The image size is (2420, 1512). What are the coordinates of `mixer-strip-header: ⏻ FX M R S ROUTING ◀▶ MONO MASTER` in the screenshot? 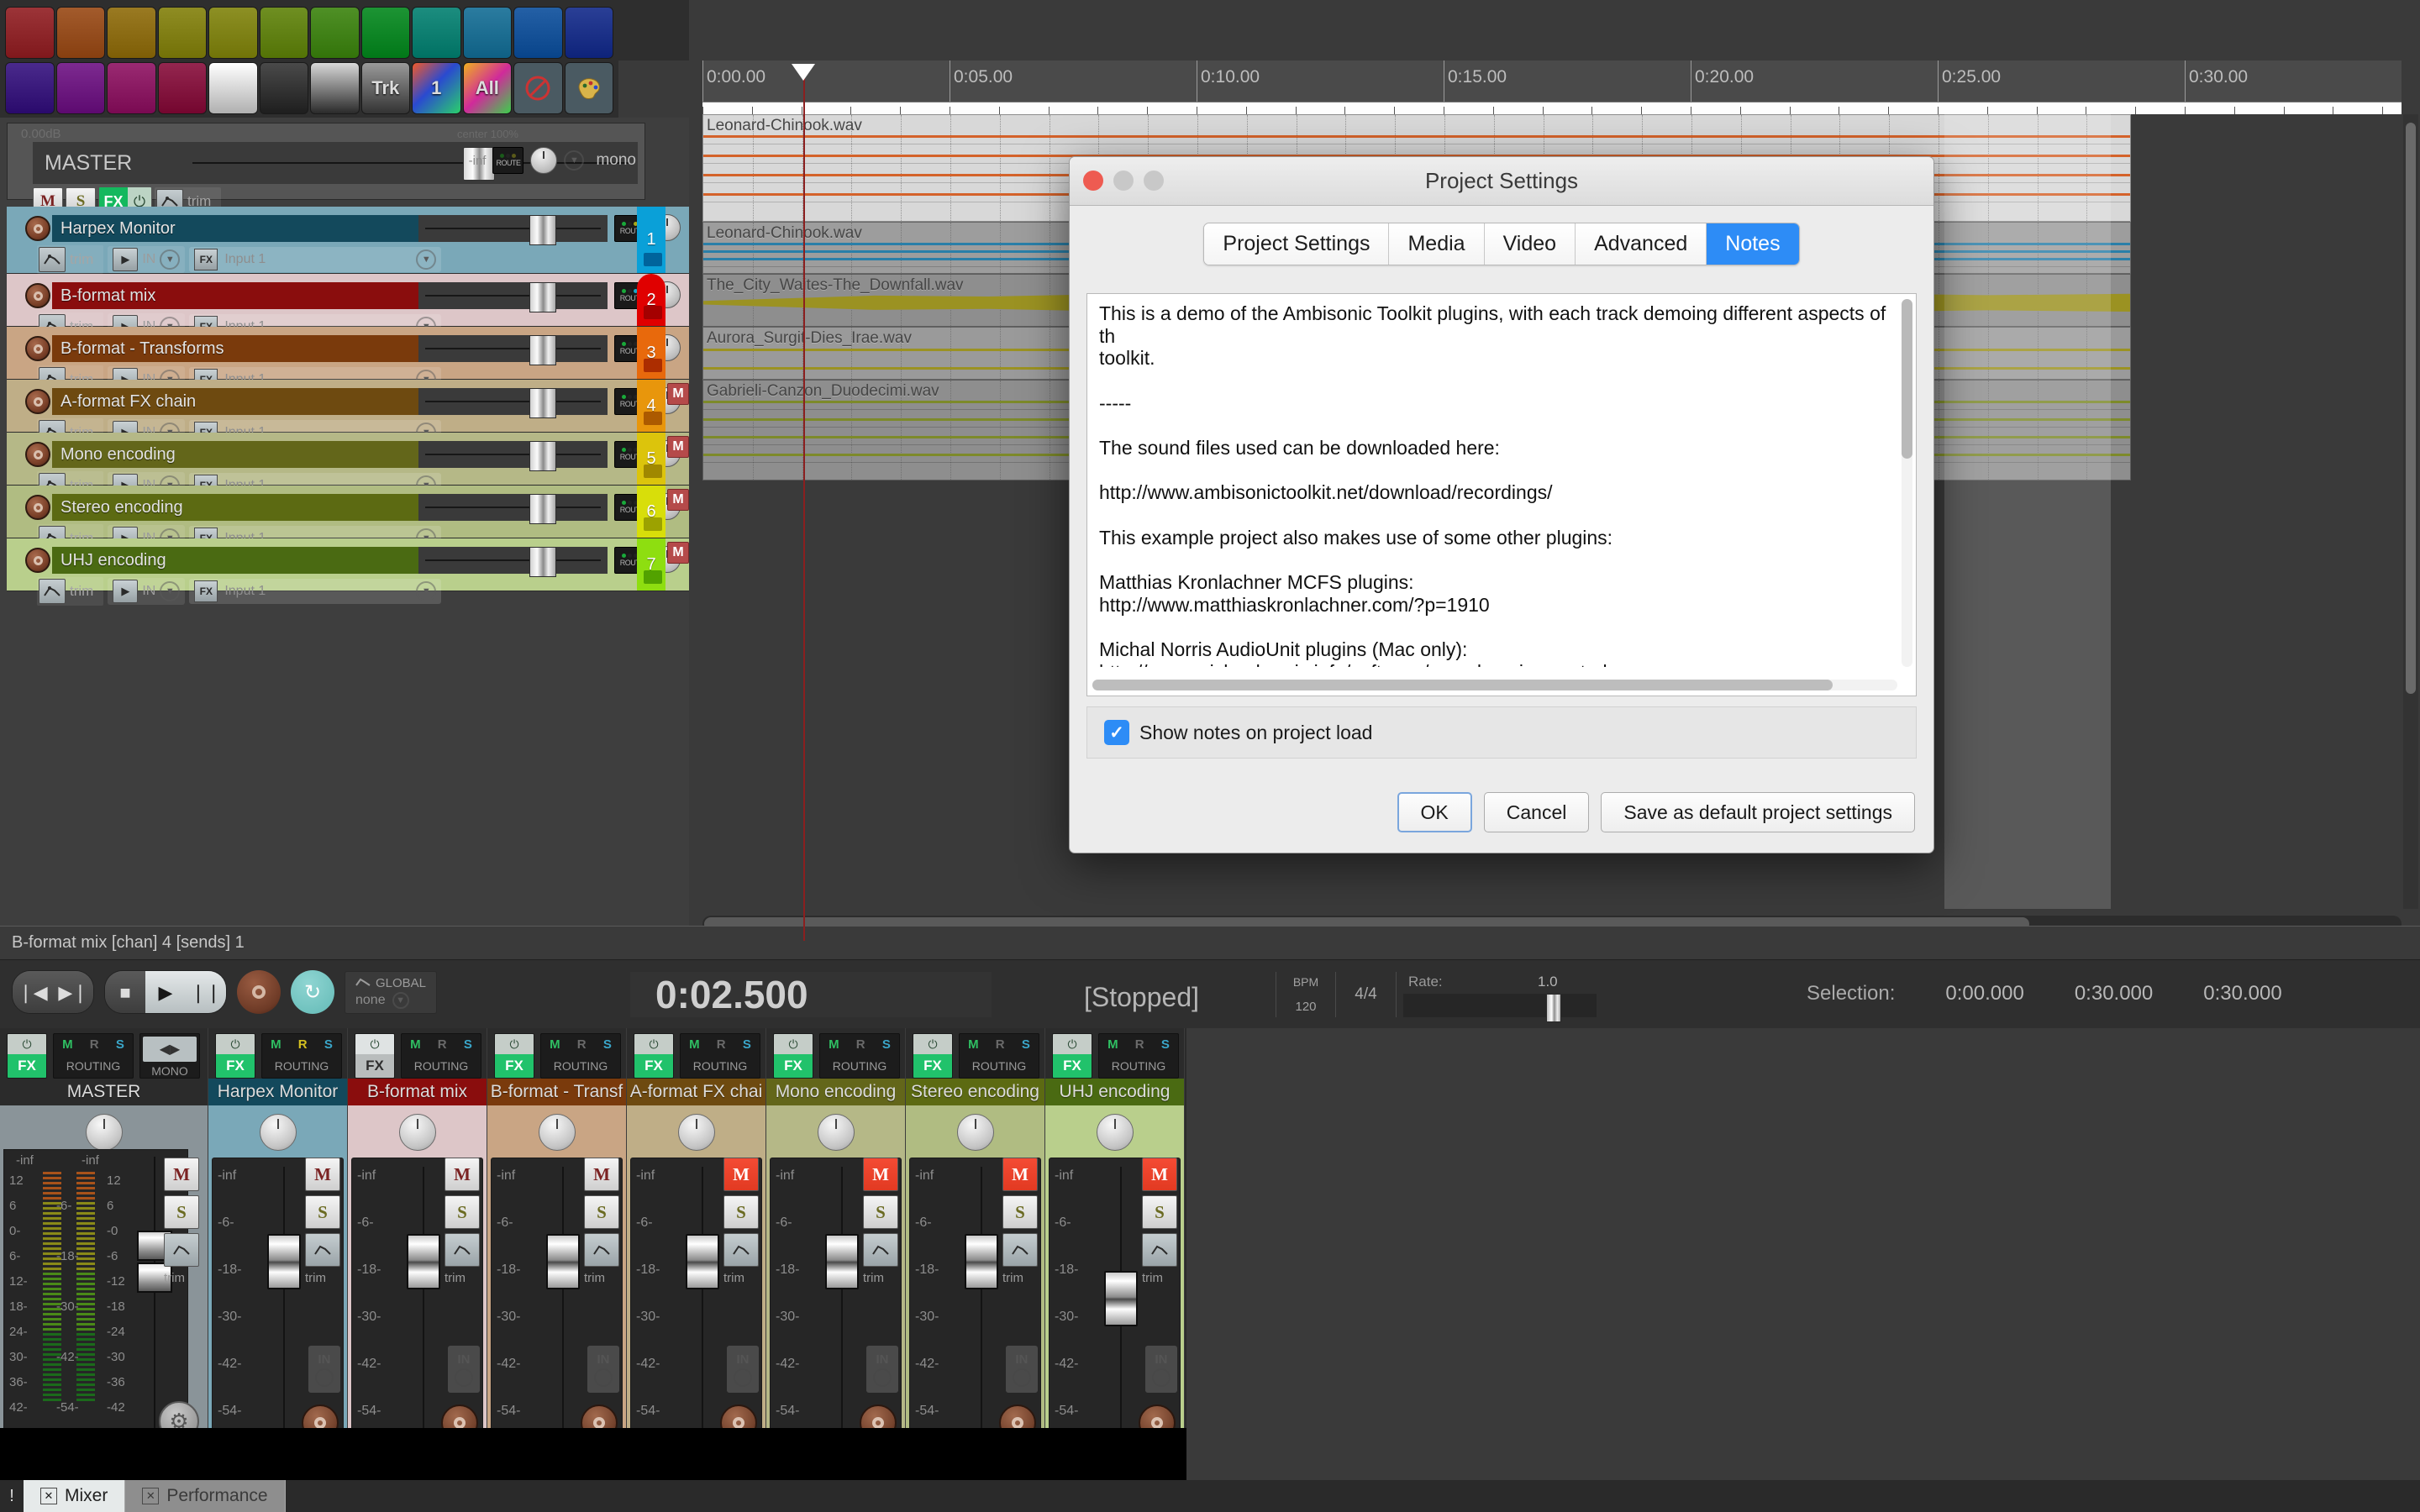 It's located at (104, 1066).